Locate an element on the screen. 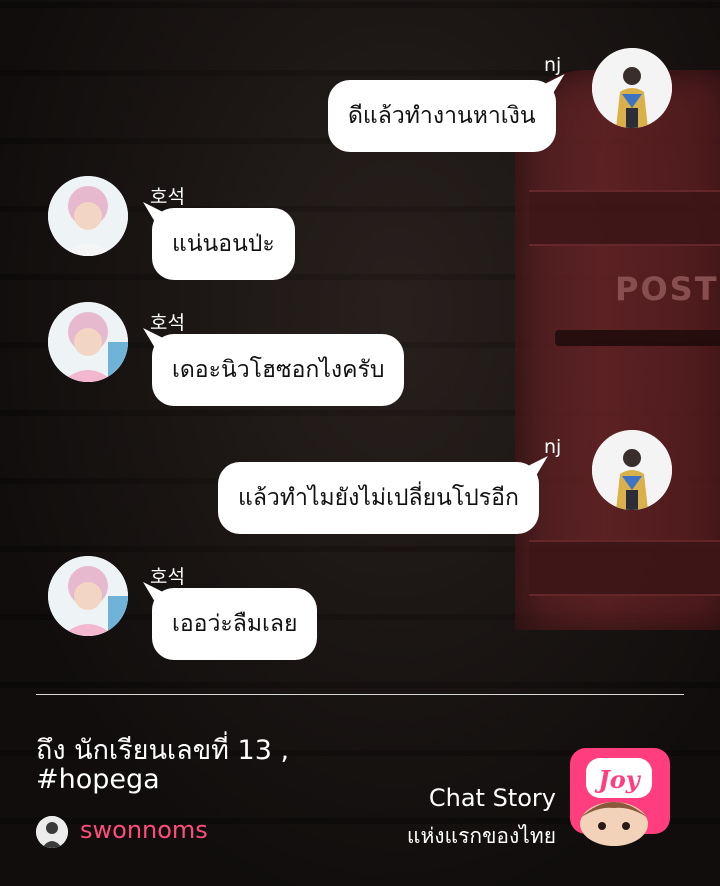  joy-logo: Joy is located at coordinates (620, 798).